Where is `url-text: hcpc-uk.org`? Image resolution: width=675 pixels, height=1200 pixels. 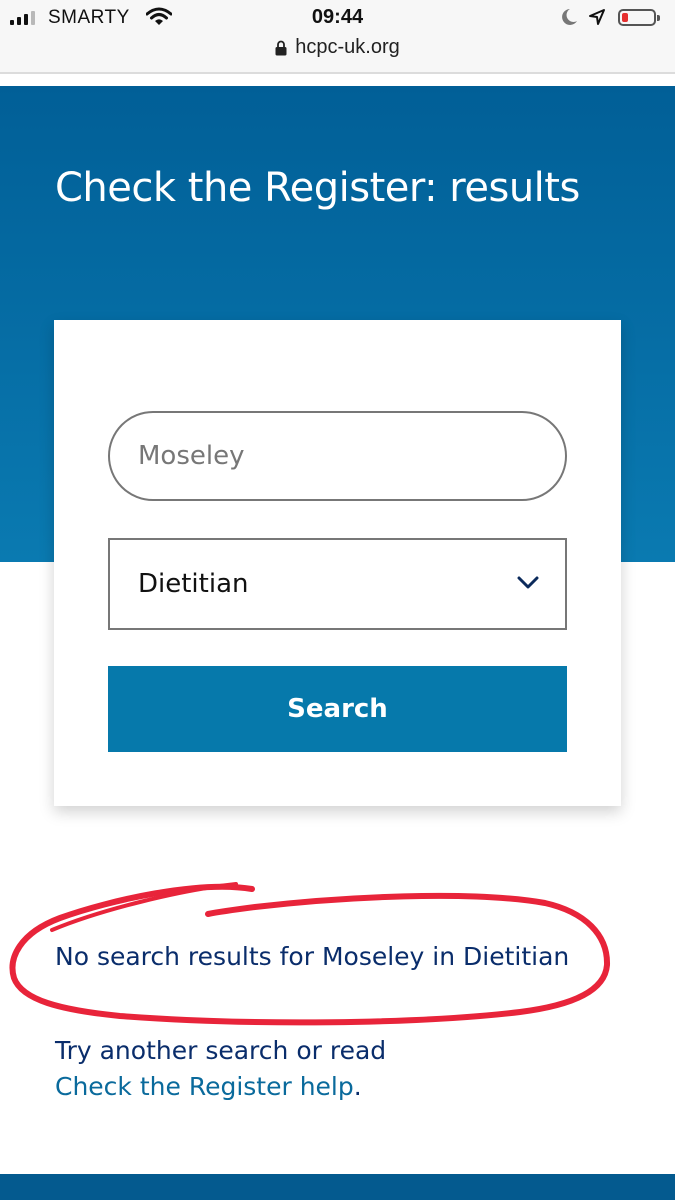 url-text: hcpc-uk.org is located at coordinates (347, 47).